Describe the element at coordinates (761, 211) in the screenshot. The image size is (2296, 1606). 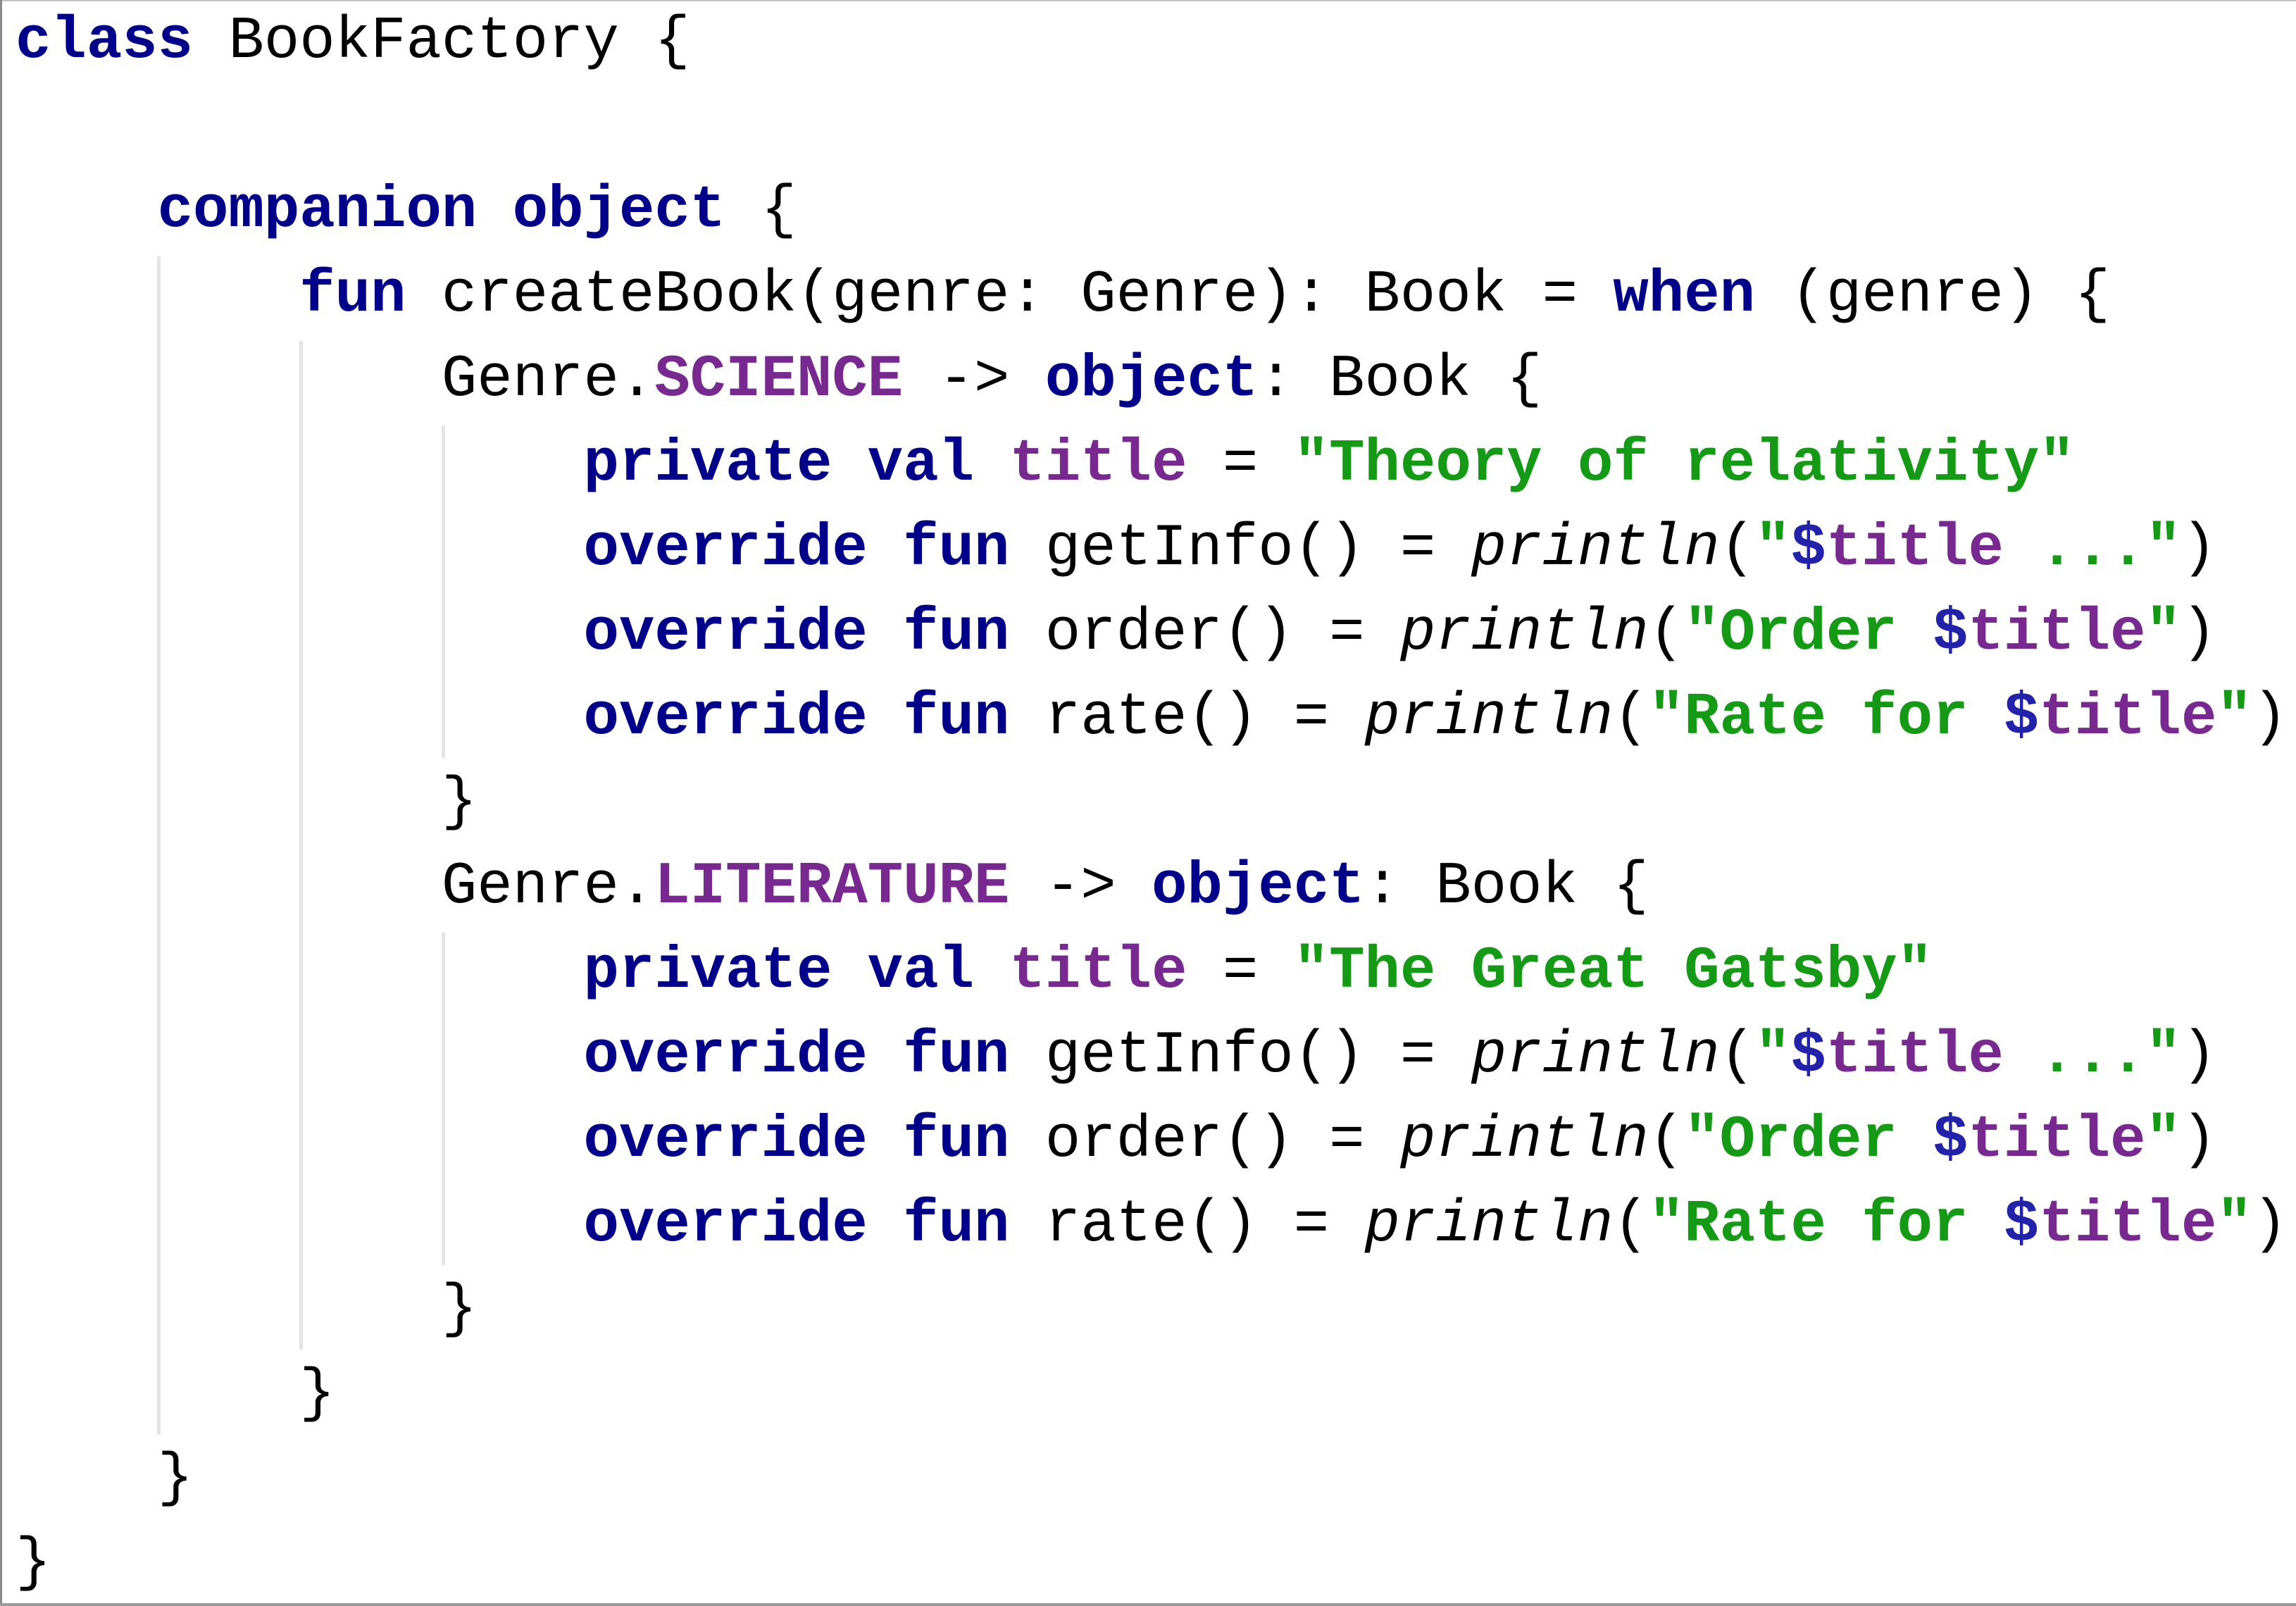
I see `code-token: {` at that location.